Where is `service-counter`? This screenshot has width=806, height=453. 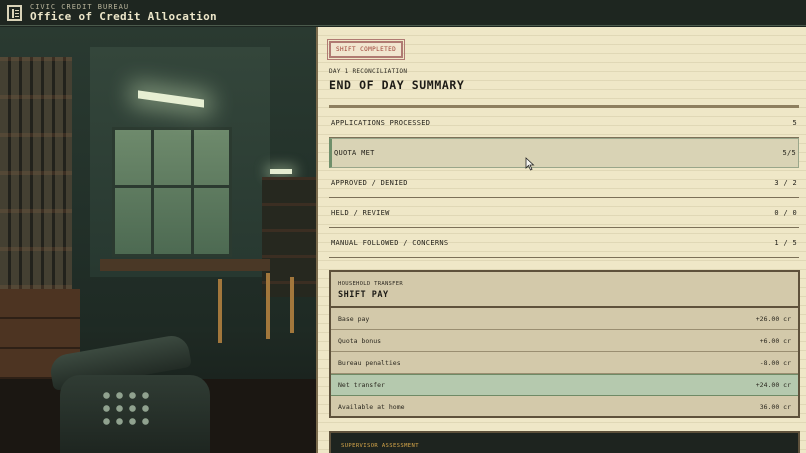 service-counter is located at coordinates (185, 265).